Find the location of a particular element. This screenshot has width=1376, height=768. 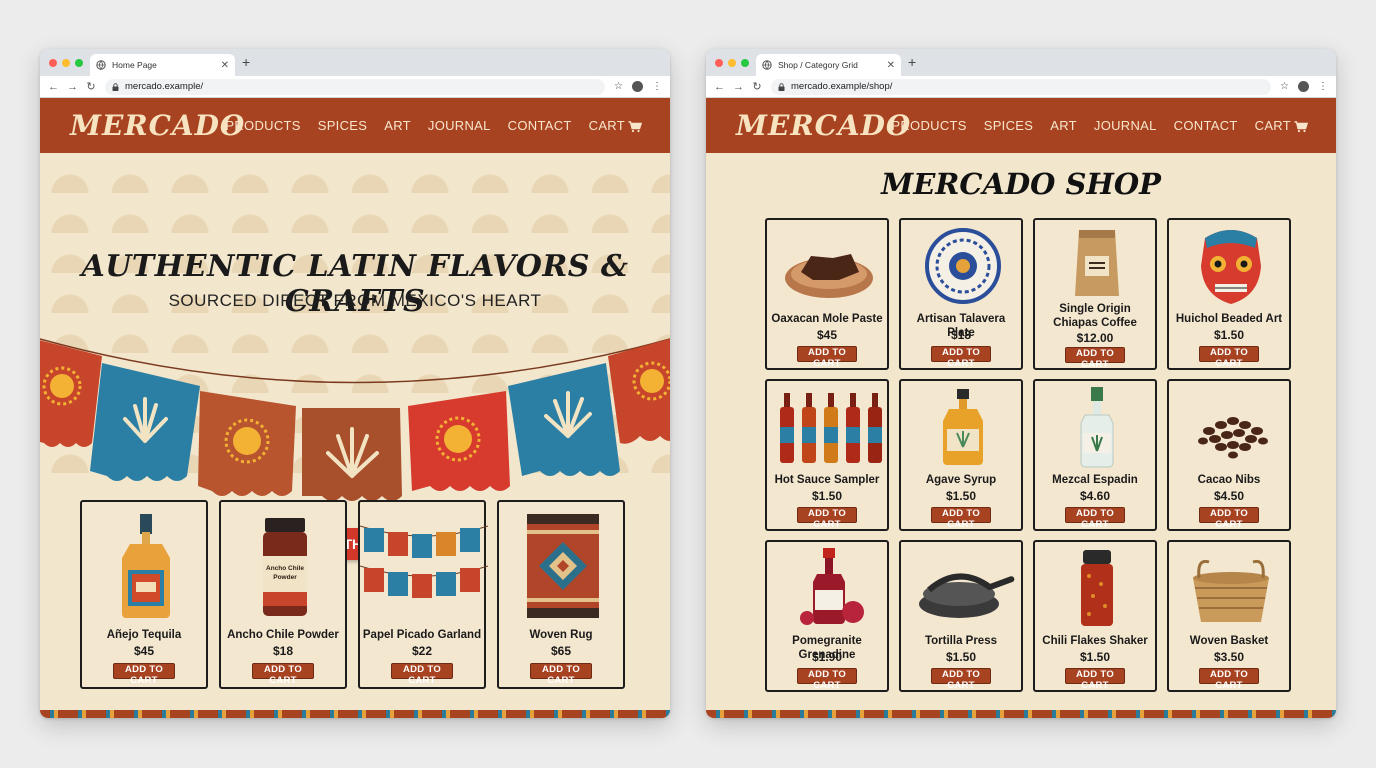

url-field: mercado.example/shop/ is located at coordinates (1021, 86).